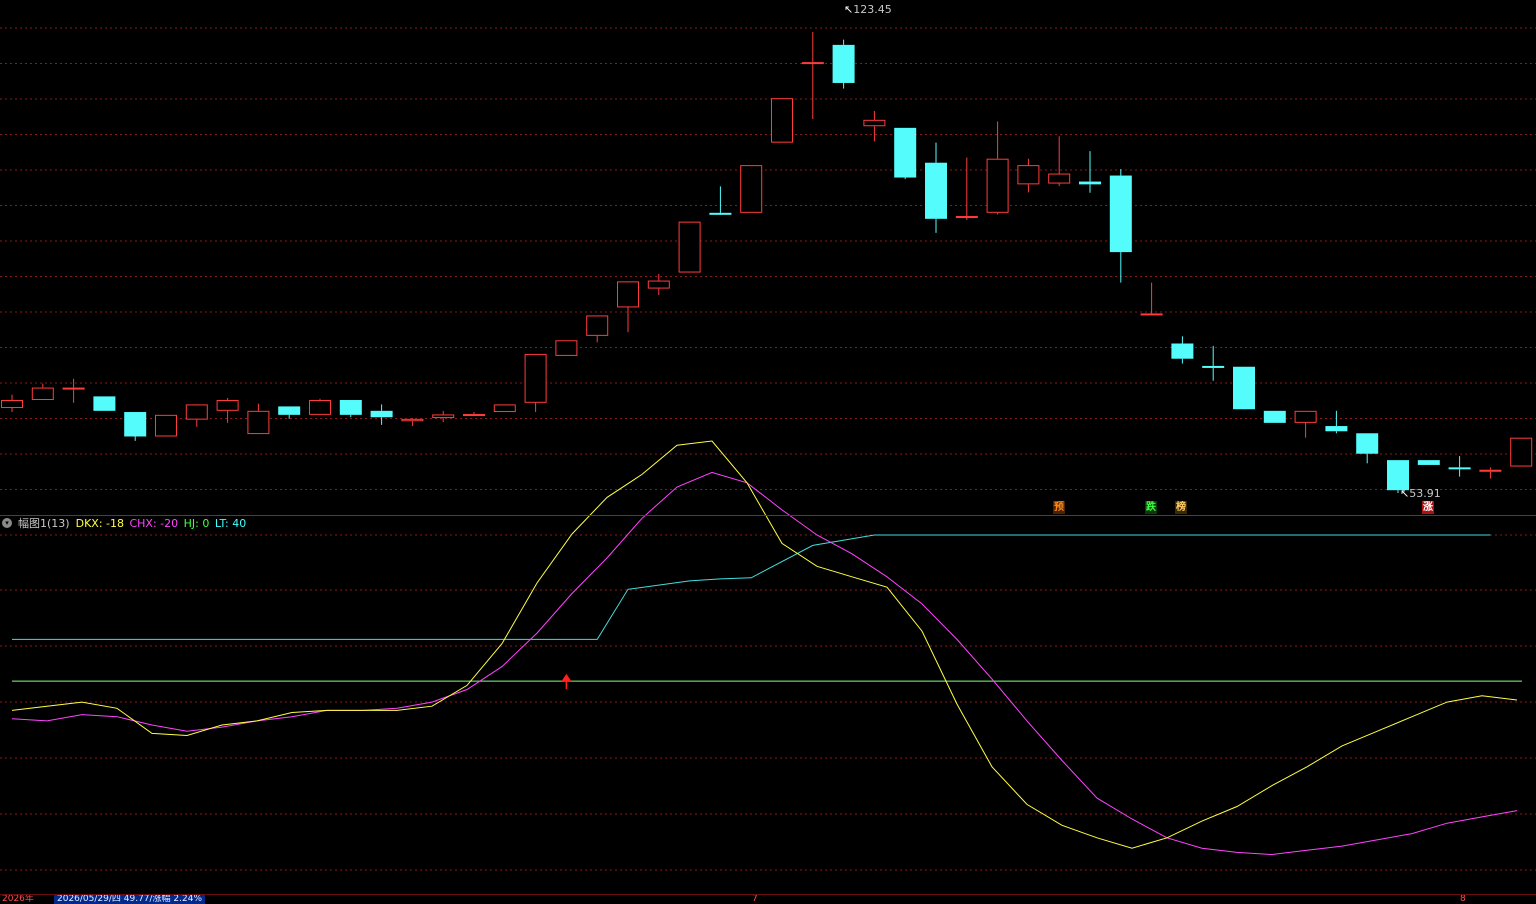  I want to click on marker-rise: 涨, so click(1428, 507).